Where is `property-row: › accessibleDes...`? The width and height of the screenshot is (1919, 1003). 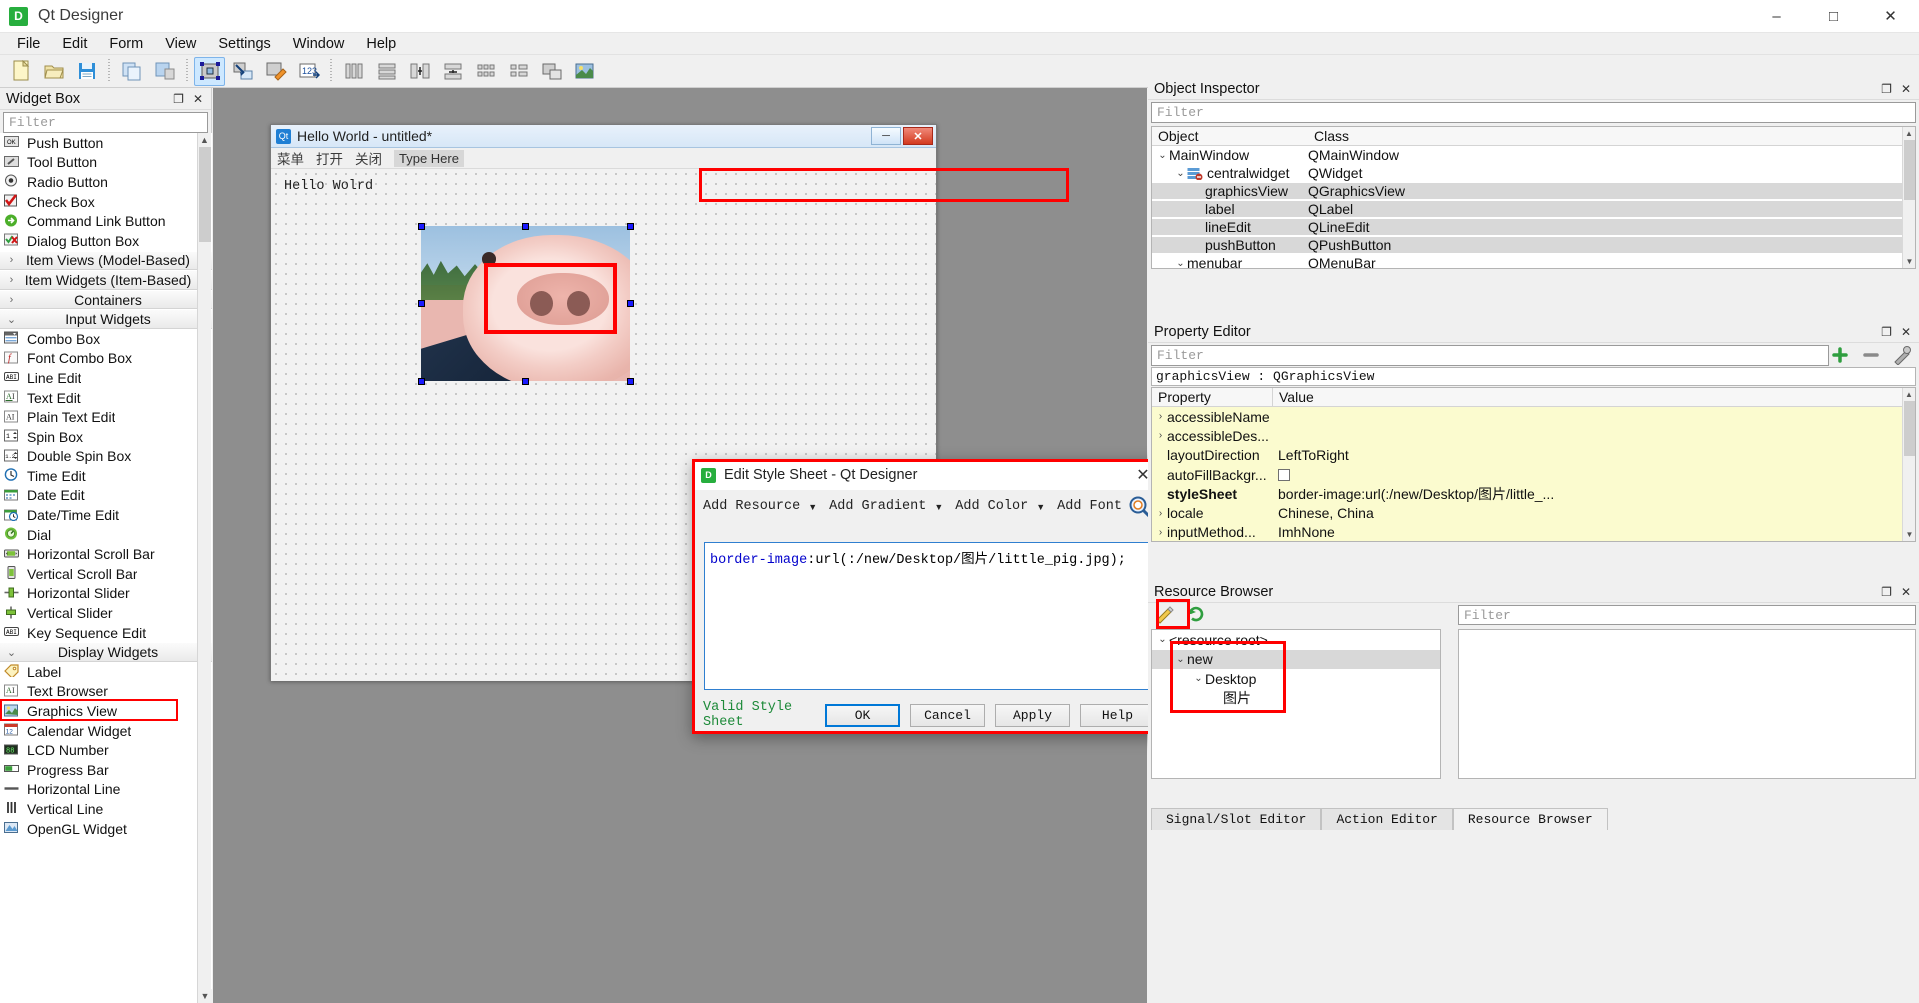 property-row: › accessibleDes... is located at coordinates (1533, 436).